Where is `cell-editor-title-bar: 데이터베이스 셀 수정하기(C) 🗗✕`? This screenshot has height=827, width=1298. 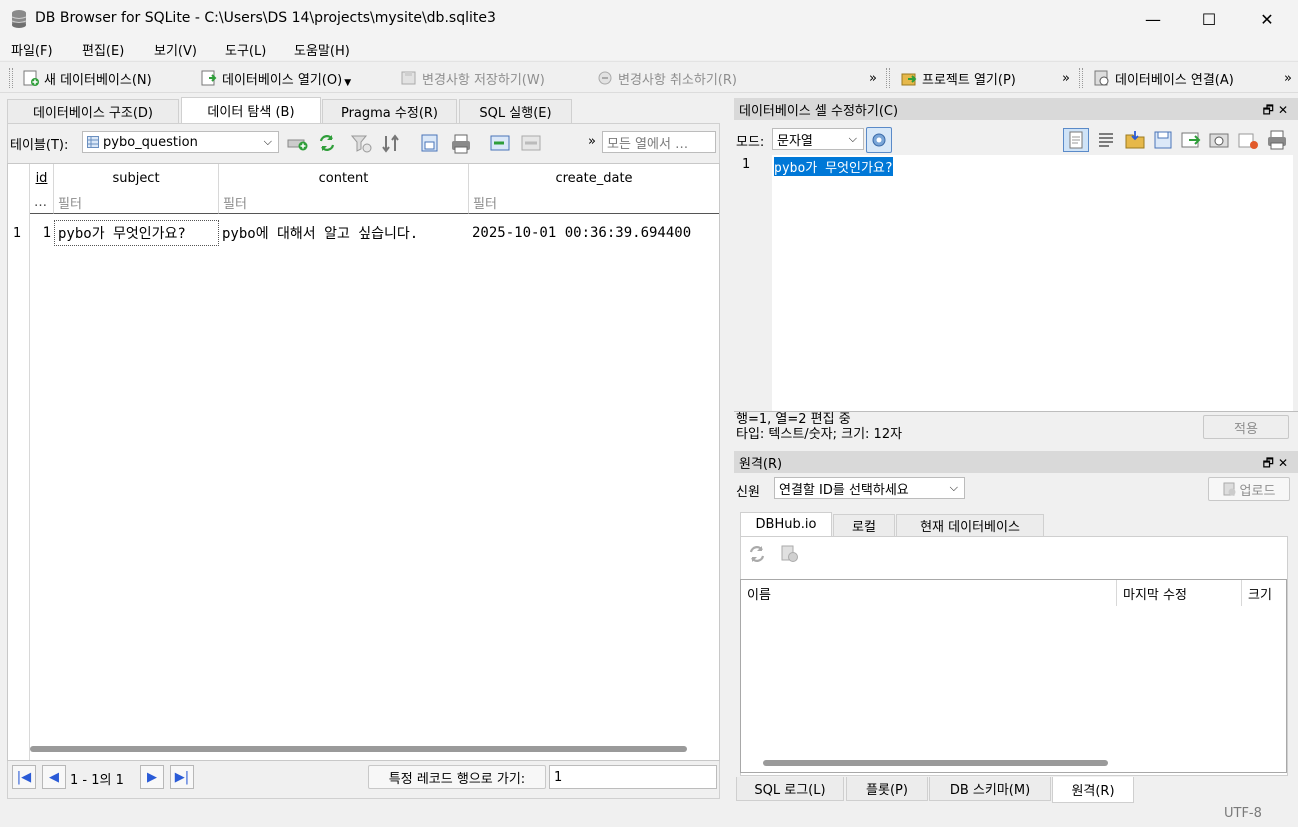 cell-editor-title-bar: 데이터베이스 셀 수정하기(C) 🗗✕ is located at coordinates (1016, 109).